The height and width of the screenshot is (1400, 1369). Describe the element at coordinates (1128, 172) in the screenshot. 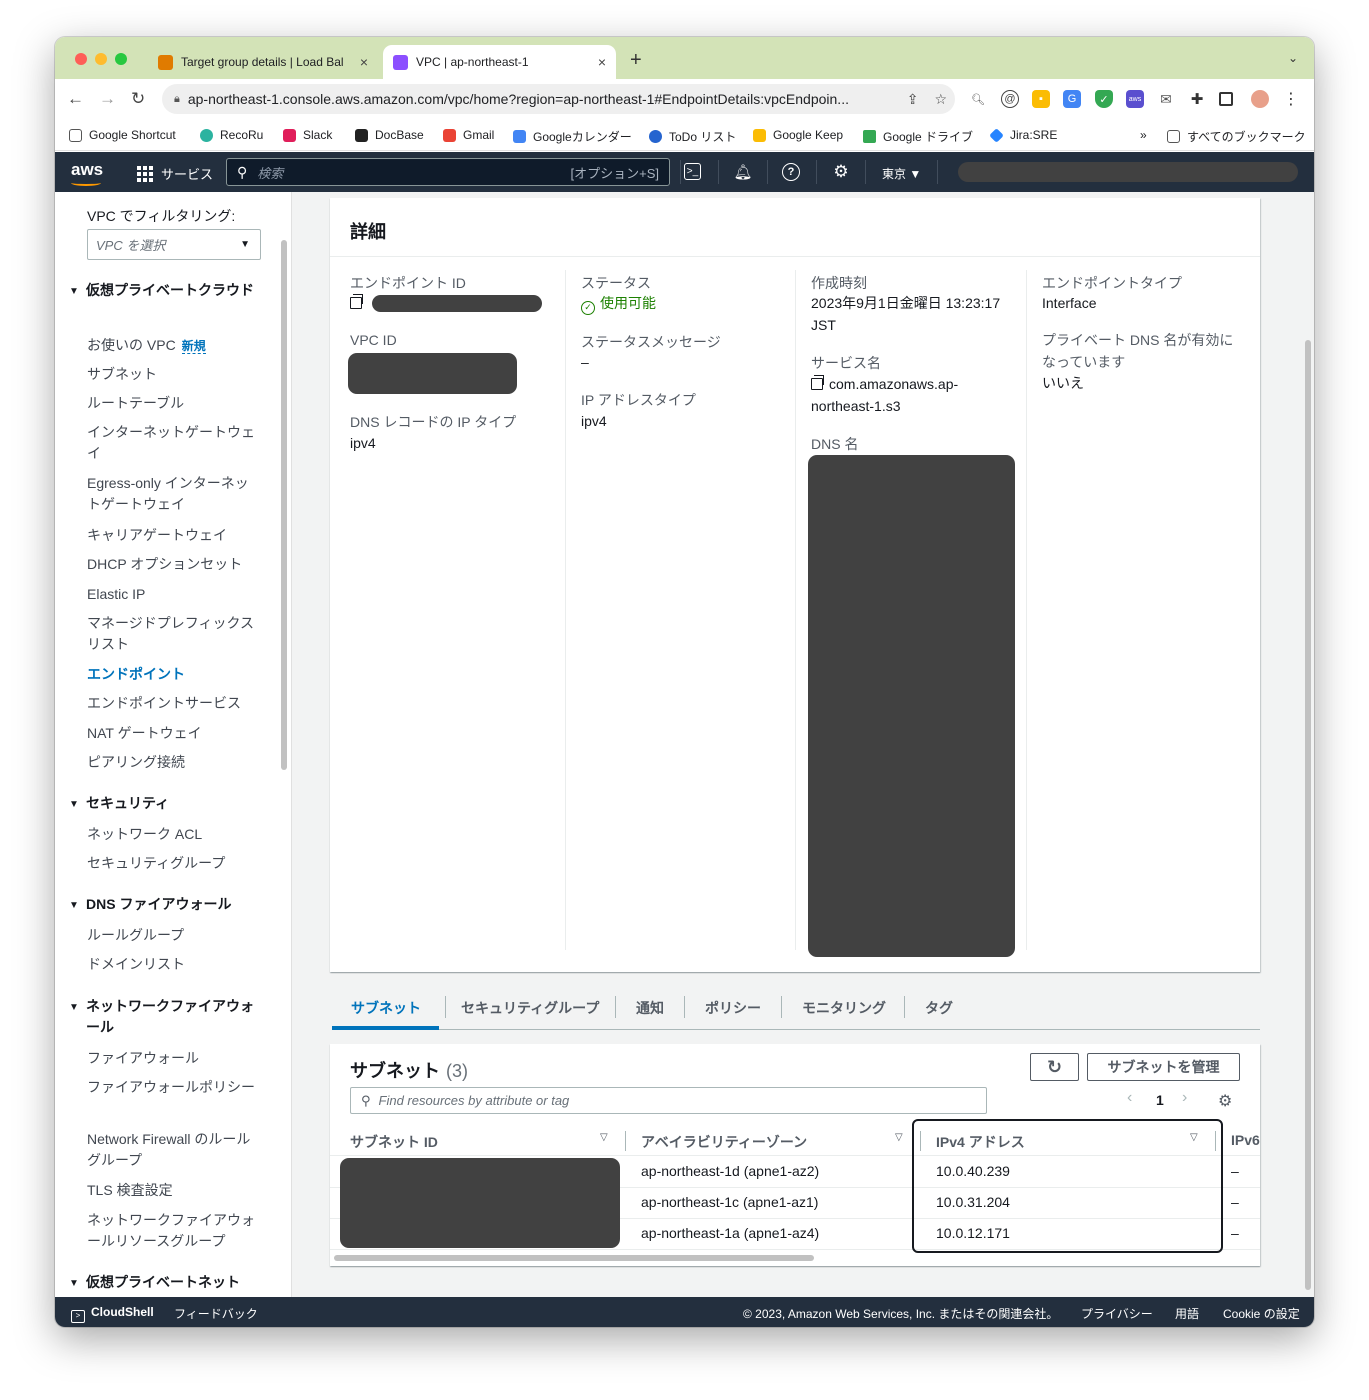

I see `account-menu-redacted` at that location.